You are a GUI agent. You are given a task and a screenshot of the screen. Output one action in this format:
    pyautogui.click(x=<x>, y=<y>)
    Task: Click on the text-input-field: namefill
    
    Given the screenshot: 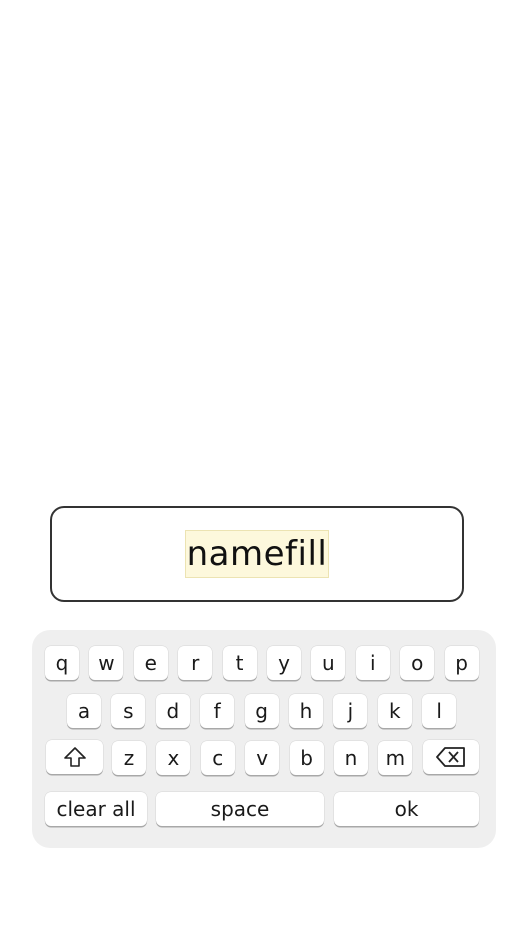 What is the action you would take?
    pyautogui.click(x=257, y=554)
    